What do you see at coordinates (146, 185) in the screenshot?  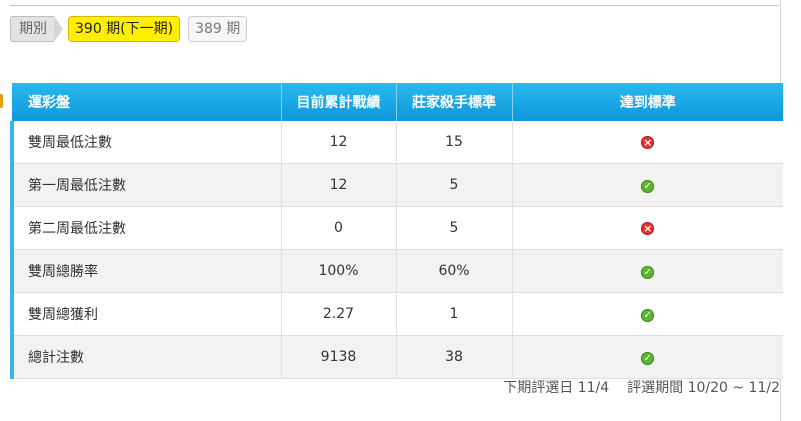 I see `row-name: 第一周最低注數` at bounding box center [146, 185].